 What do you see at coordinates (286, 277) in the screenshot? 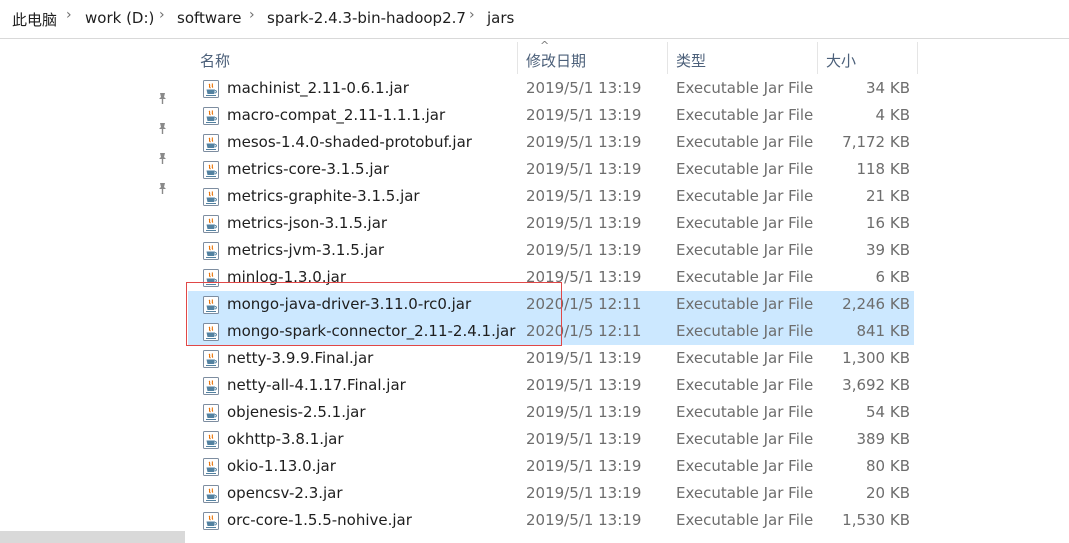
I see `file-name: minlog-1.3.0.jar` at bounding box center [286, 277].